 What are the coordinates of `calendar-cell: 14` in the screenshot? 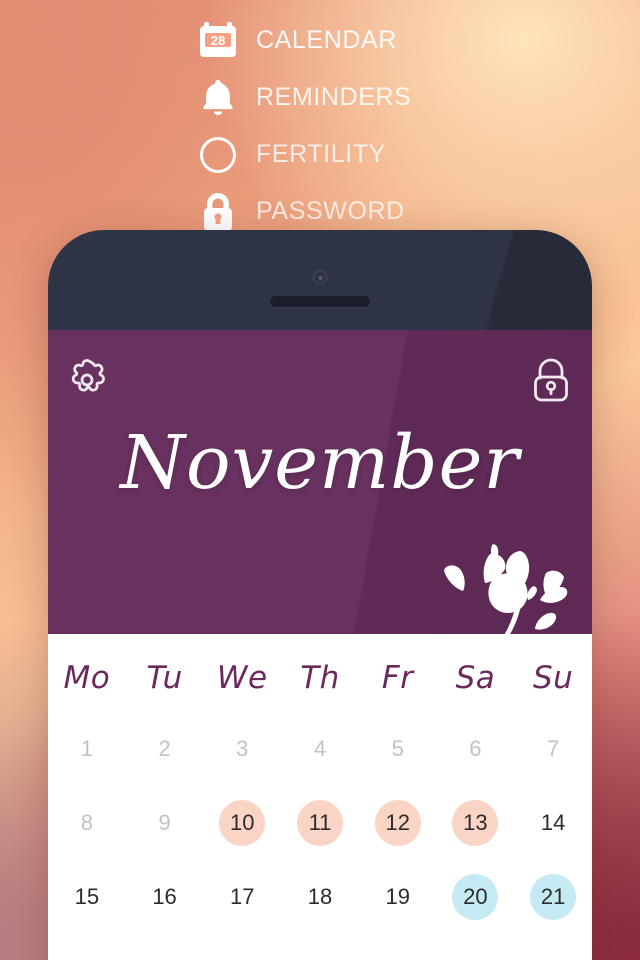 It's located at (553, 823).